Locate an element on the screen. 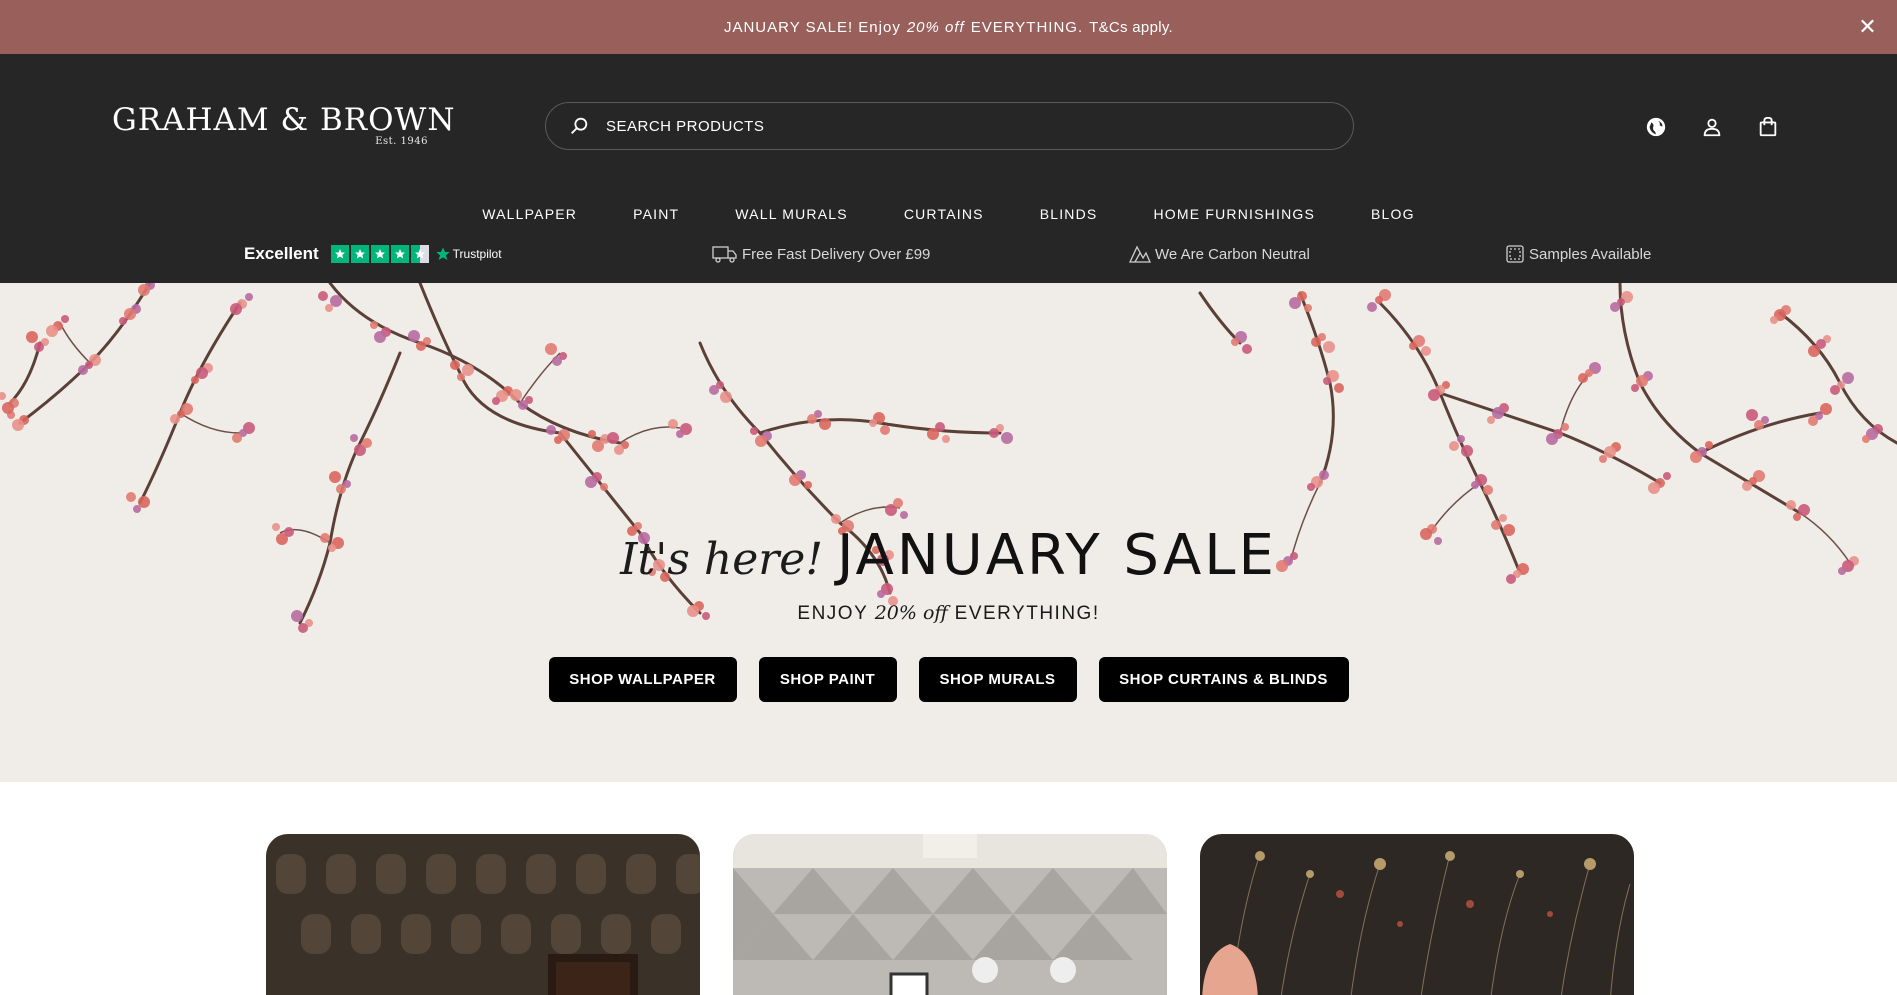 The image size is (1897, 995). usp-carbon: We Are Carbon Neutral is located at coordinates (1219, 254).